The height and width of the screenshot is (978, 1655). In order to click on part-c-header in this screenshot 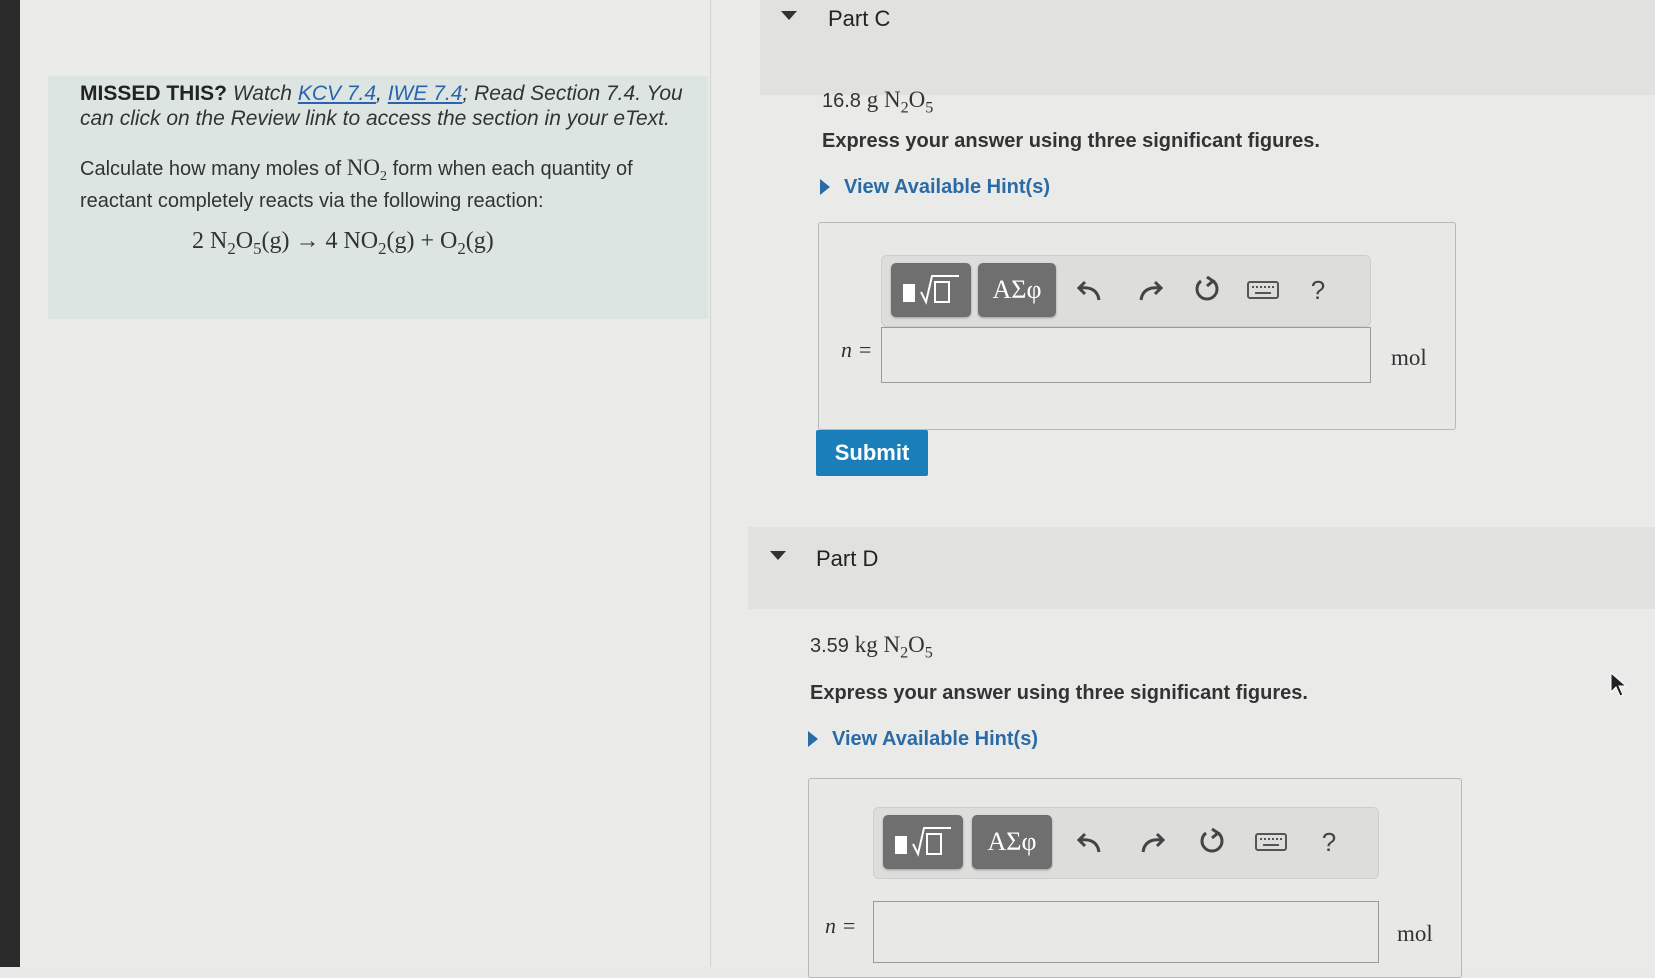, I will do `click(1207, 47)`.